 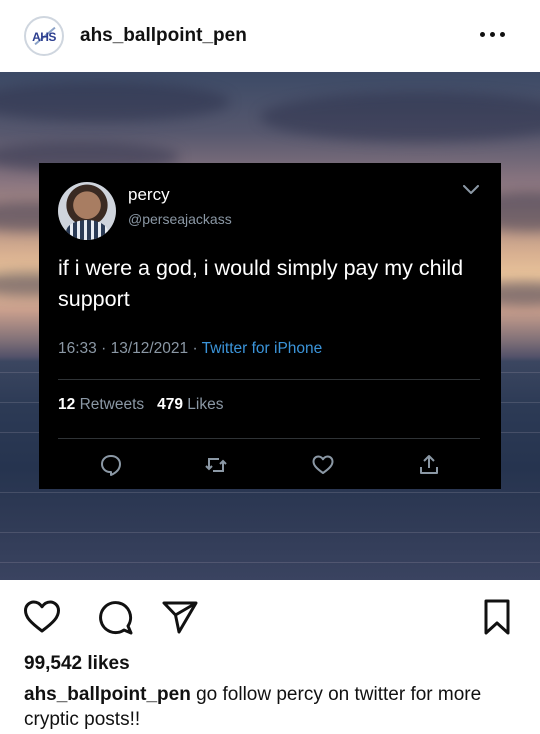 What do you see at coordinates (77, 348) in the screenshot?
I see `tweet-time: 16:33` at bounding box center [77, 348].